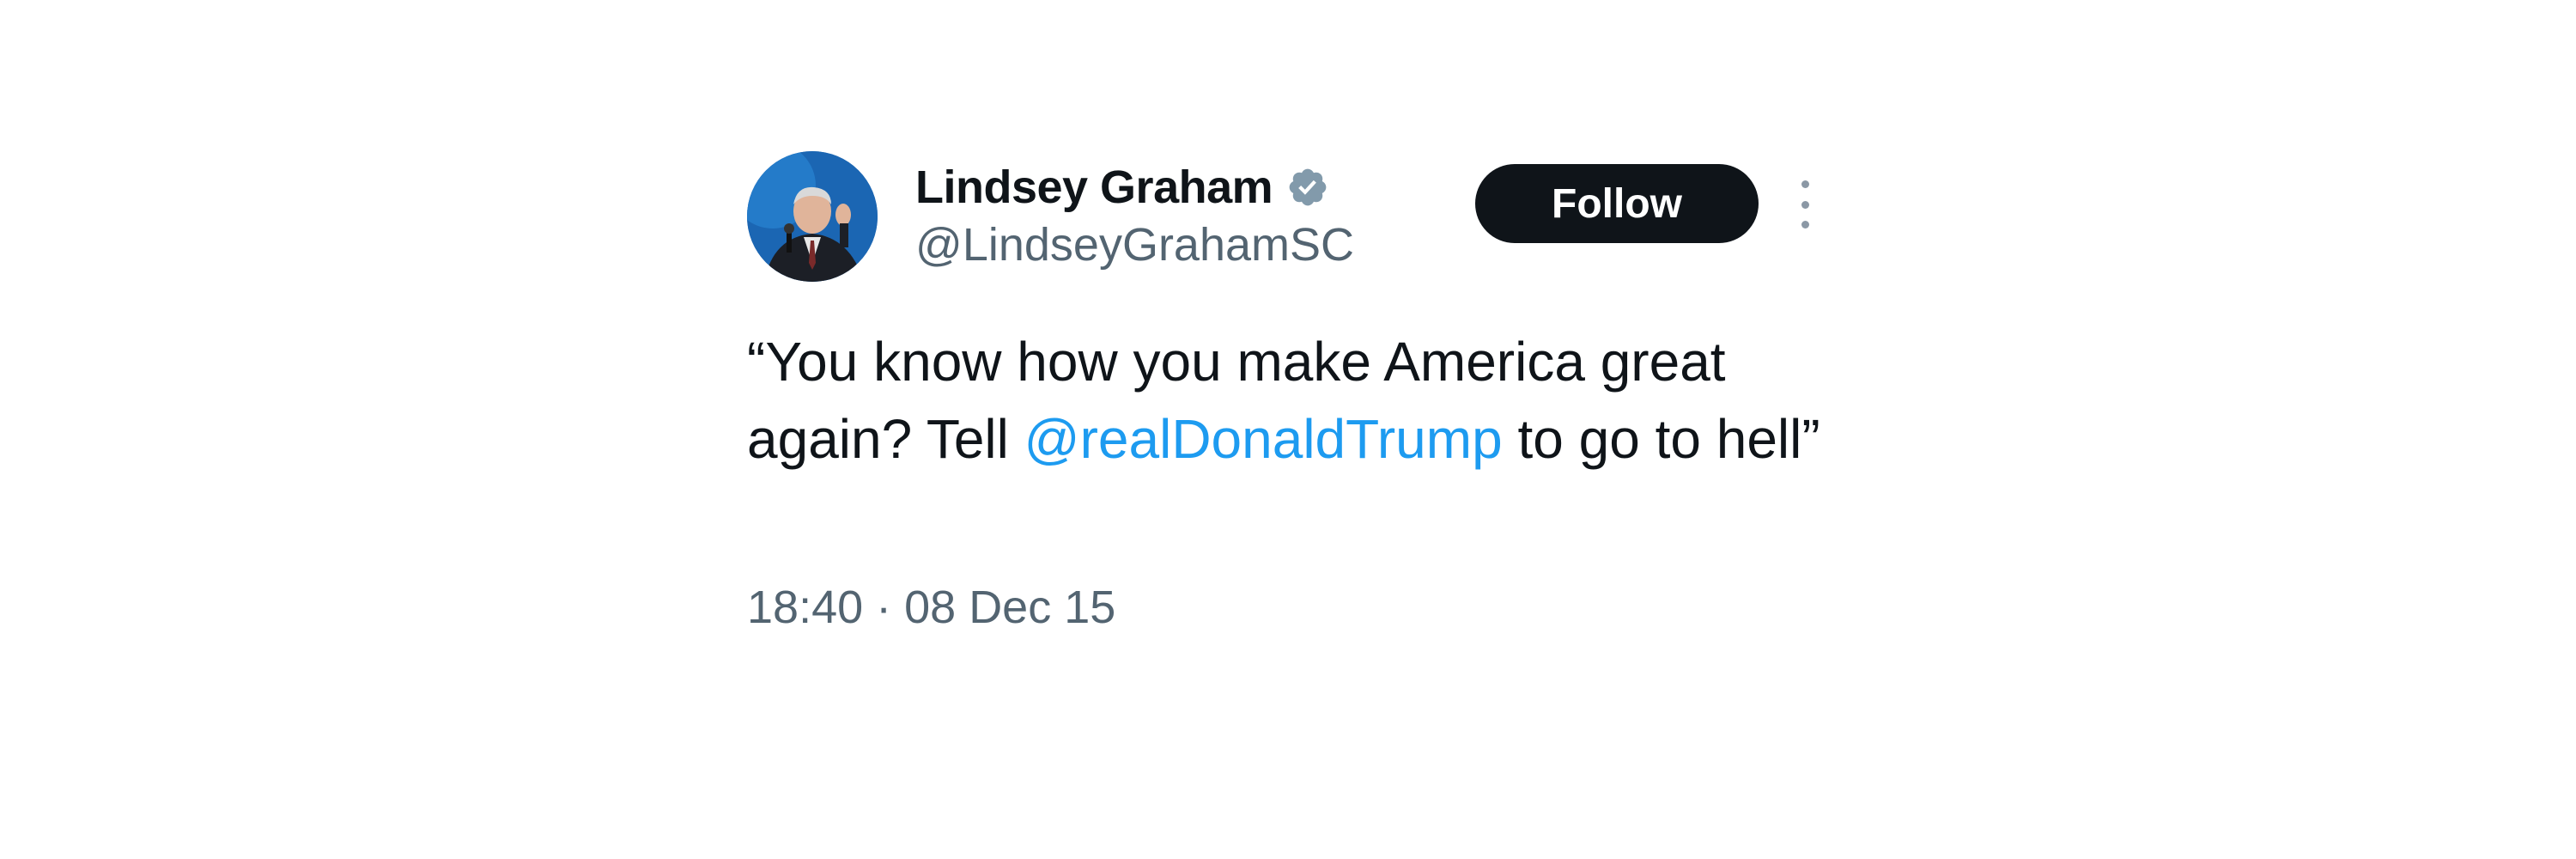 The image size is (2576, 859). I want to click on follow-button: Follow, so click(1617, 203).